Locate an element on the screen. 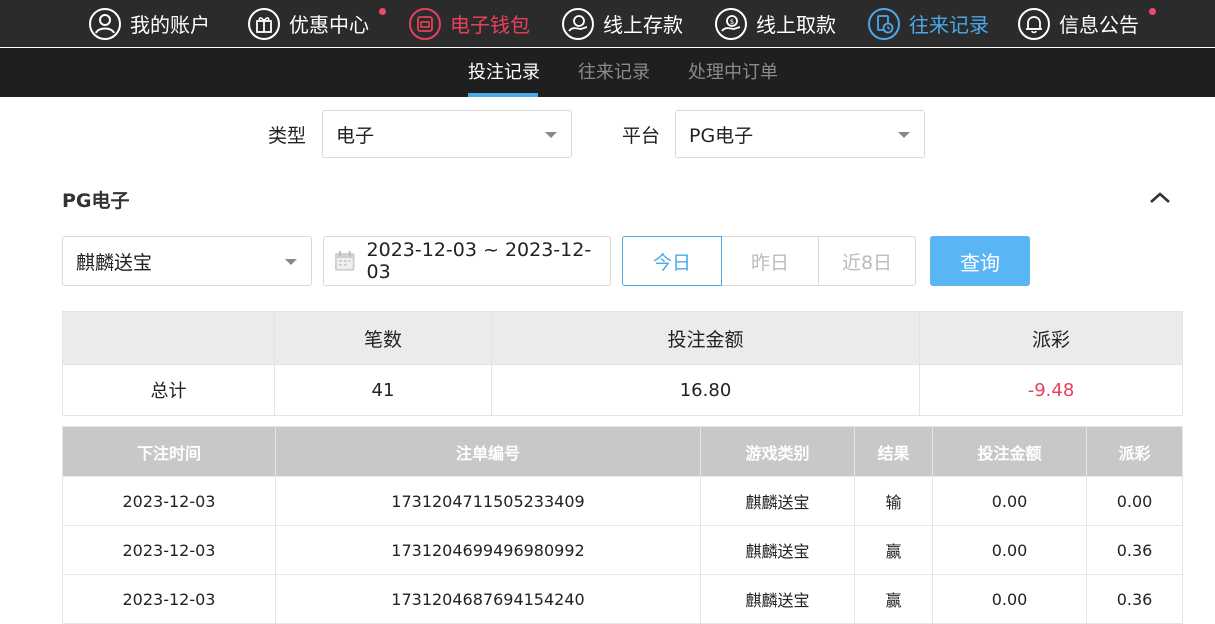  nav-item-label: 我的账户 is located at coordinates (170, 25).